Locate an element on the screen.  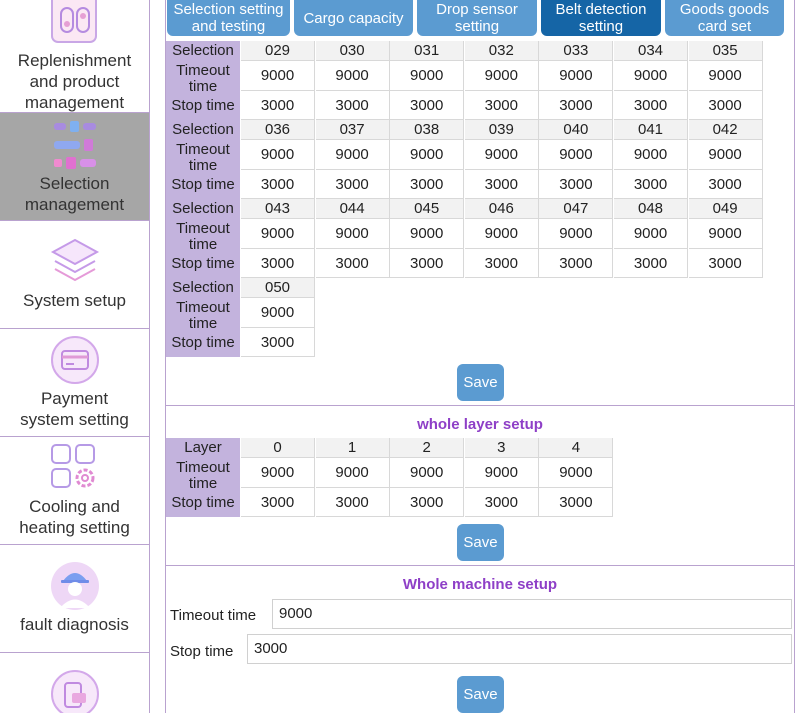
layers-icon is located at coordinates (75, 260).